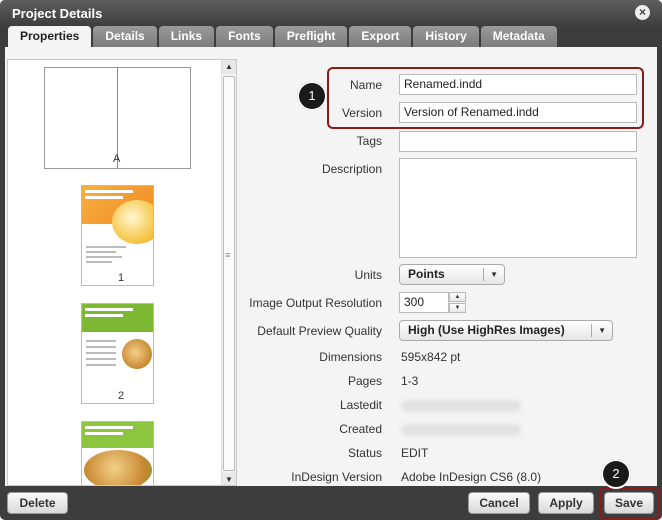 The image size is (662, 520). What do you see at coordinates (360, 405) in the screenshot?
I see `lastedit-label: Lastedit` at bounding box center [360, 405].